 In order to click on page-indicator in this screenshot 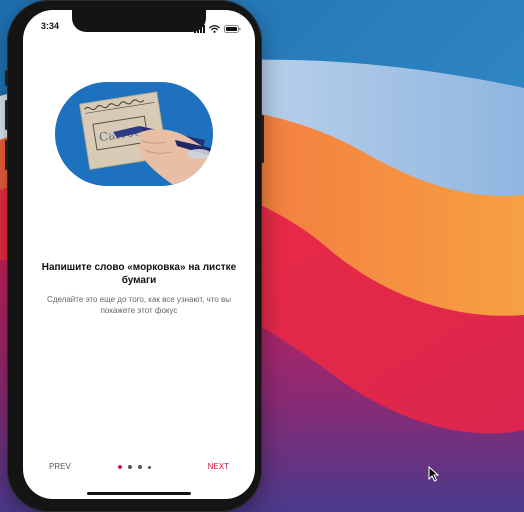, I will do `click(134, 467)`.